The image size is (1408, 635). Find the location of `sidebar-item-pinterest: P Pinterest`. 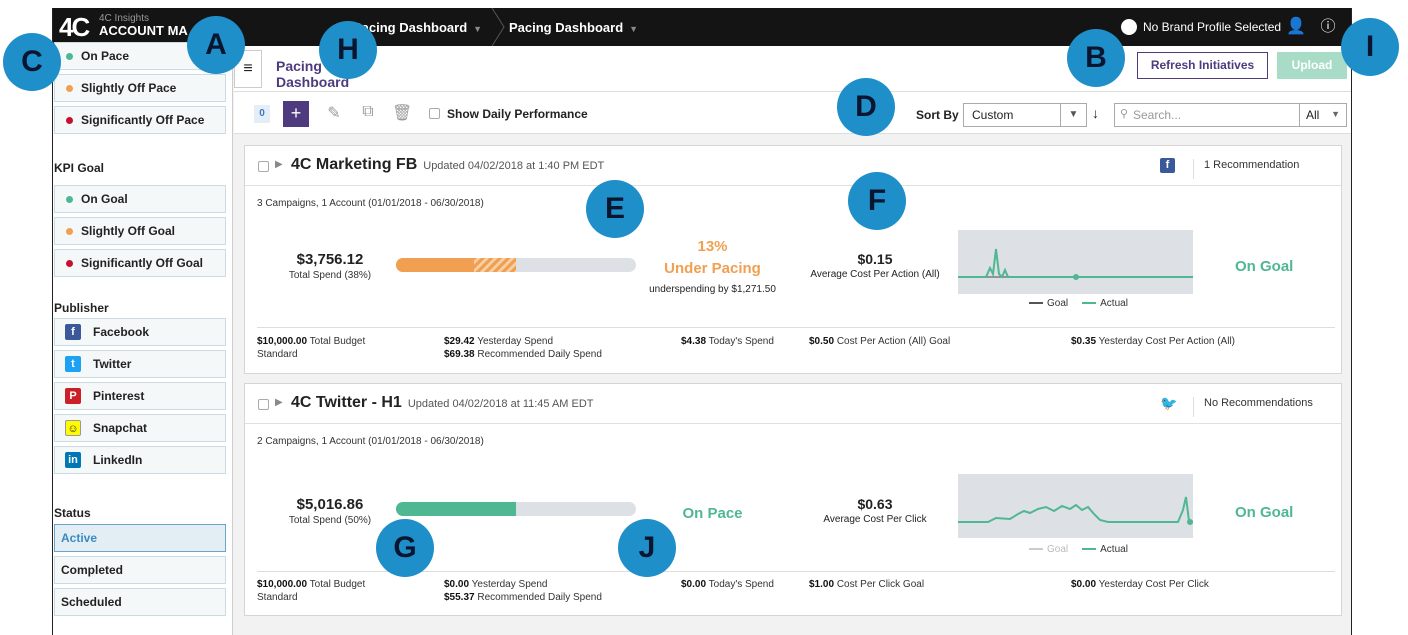

sidebar-item-pinterest: P Pinterest is located at coordinates (140, 396).